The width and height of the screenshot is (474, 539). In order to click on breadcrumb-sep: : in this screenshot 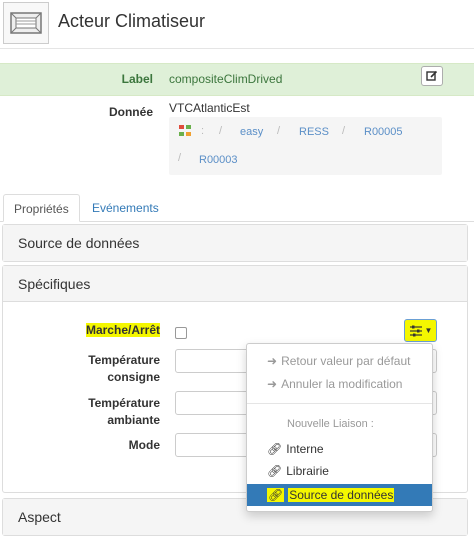, I will do `click(203, 131)`.